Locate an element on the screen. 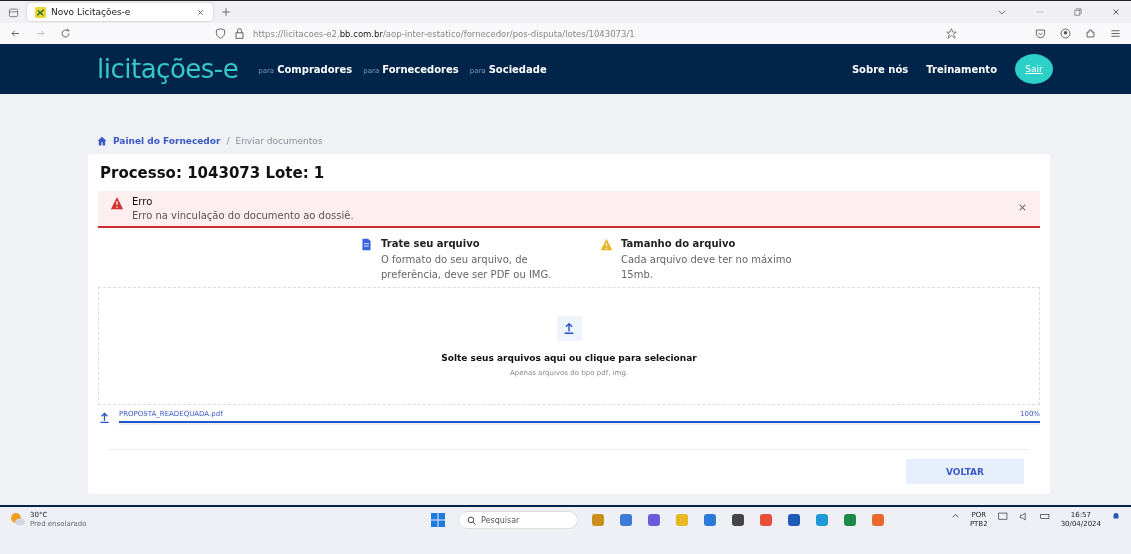 The height and width of the screenshot is (554, 1131). tab-list-icon is located at coordinates (13, 12).